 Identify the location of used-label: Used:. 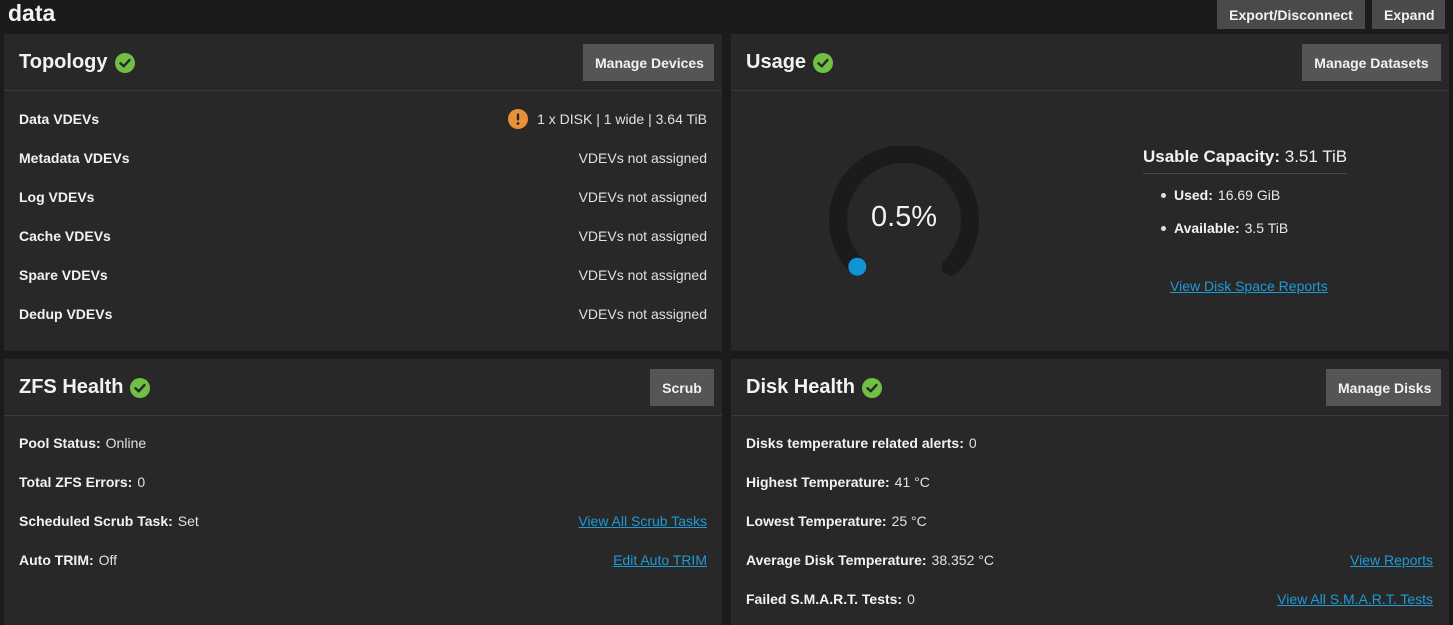
(1193, 195).